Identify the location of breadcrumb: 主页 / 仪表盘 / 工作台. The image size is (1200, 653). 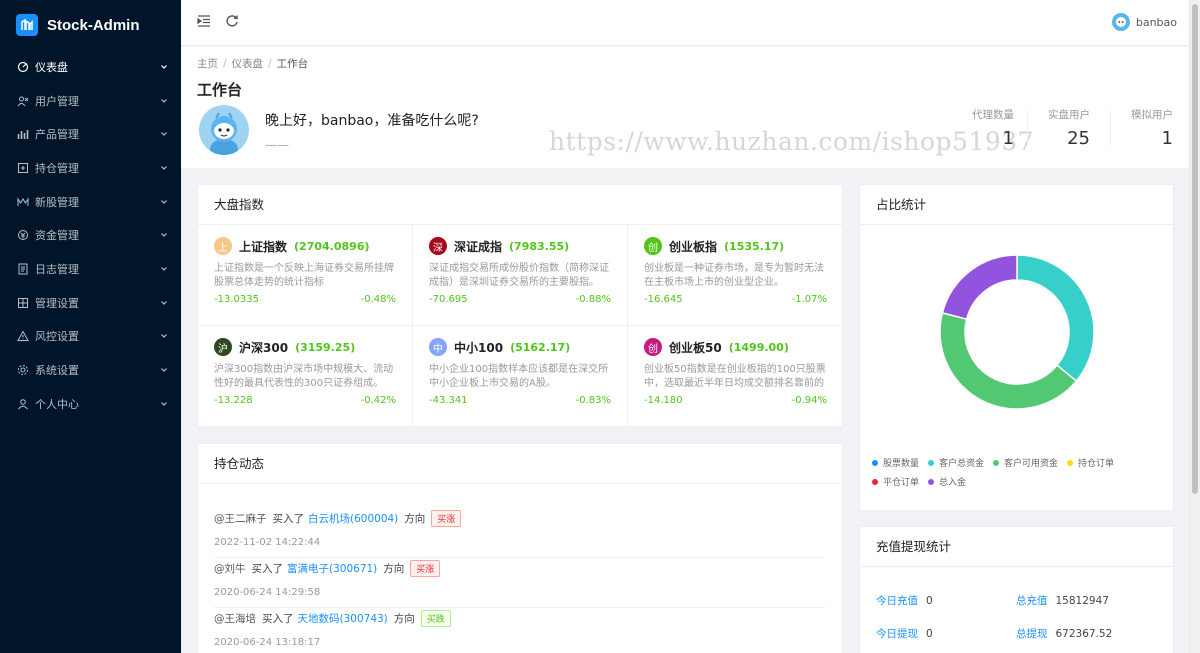
(253, 64).